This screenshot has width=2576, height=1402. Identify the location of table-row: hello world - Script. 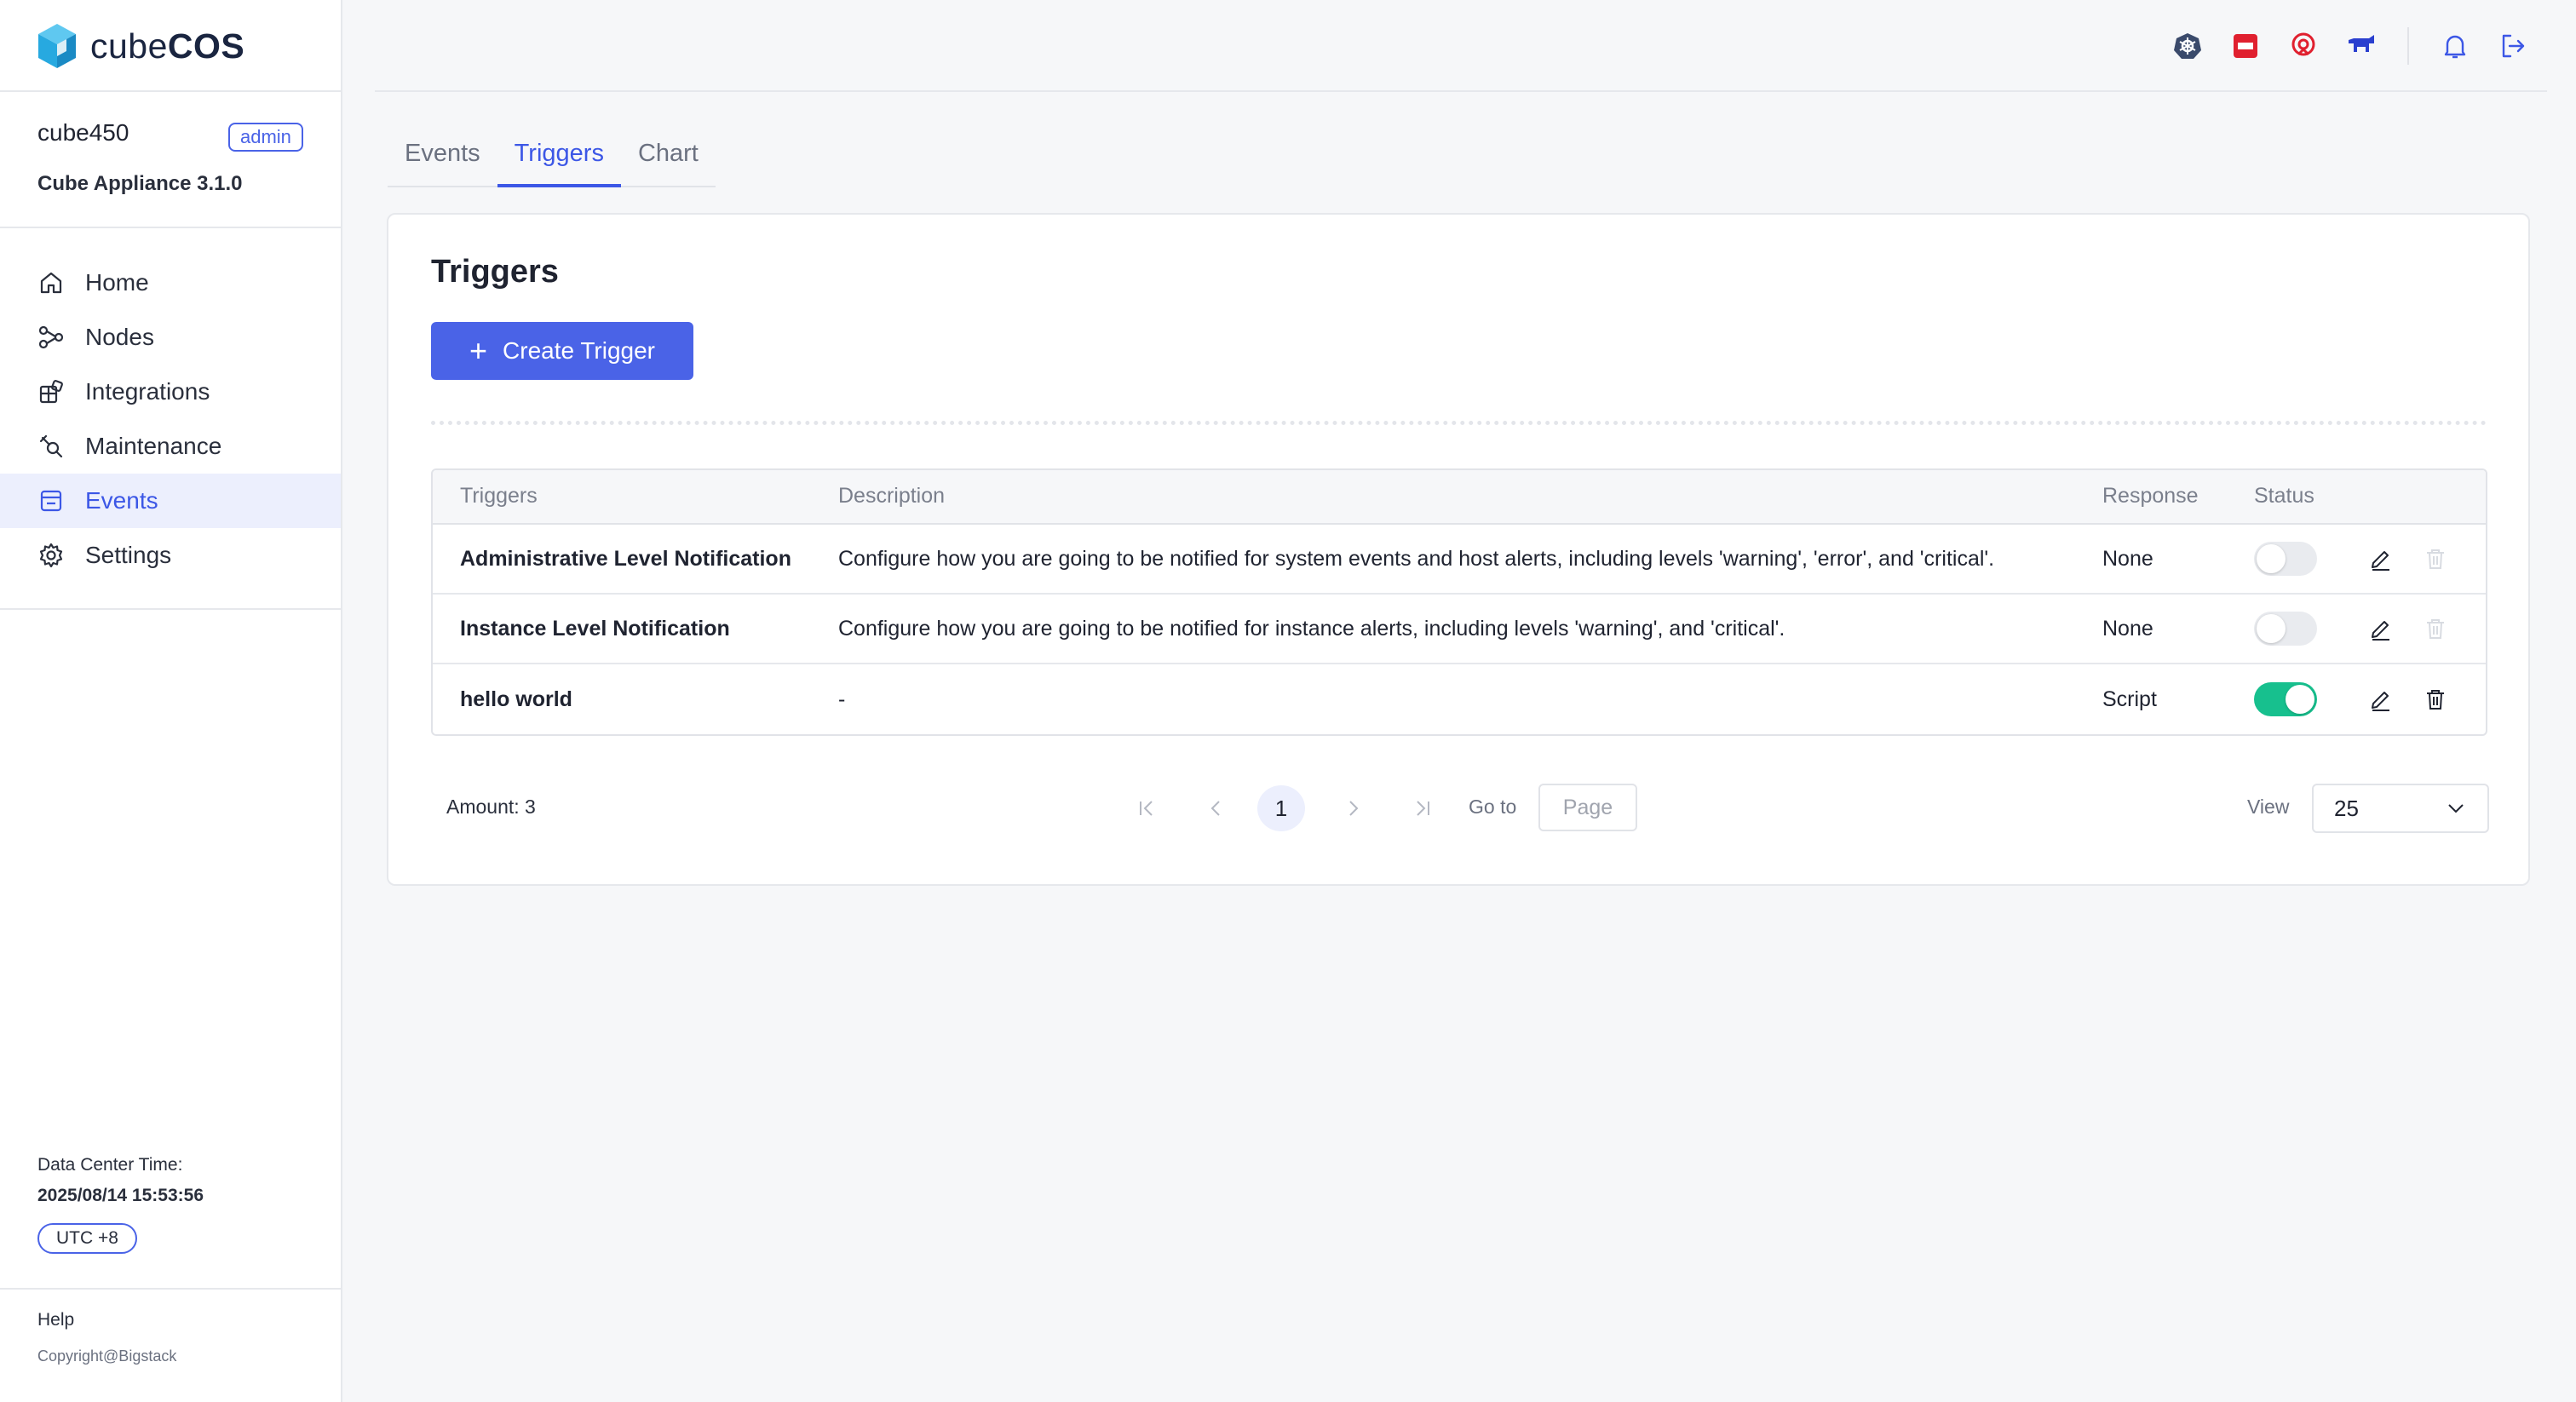
(1460, 699).